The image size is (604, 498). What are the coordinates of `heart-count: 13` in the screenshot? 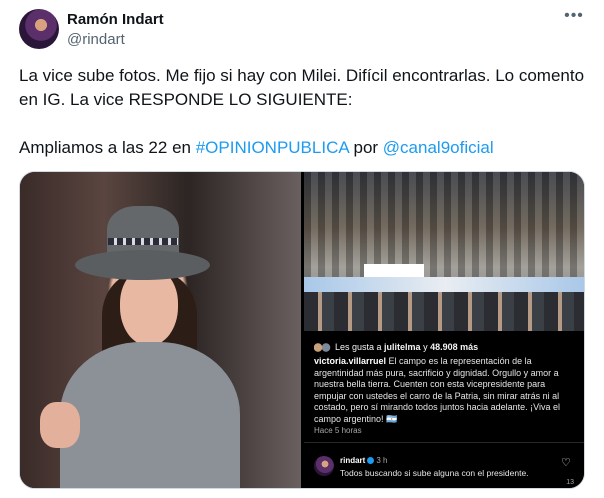 It's located at (570, 482).